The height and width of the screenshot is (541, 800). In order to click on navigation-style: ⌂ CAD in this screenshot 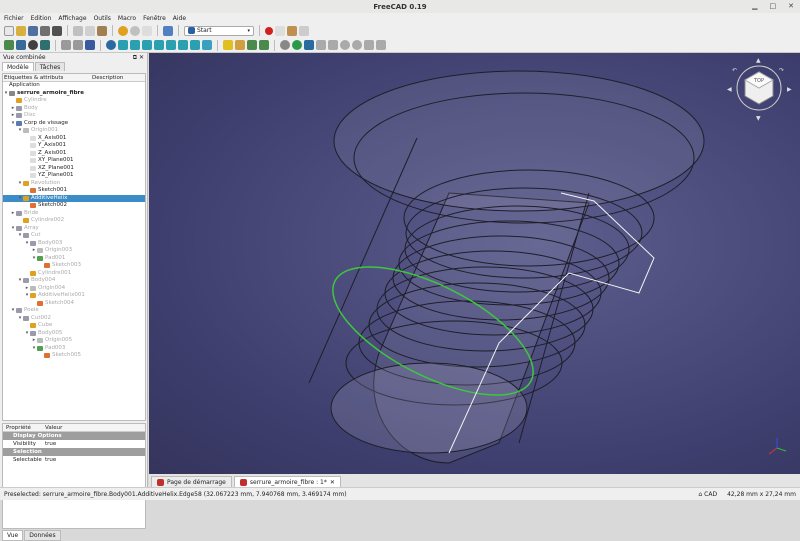, I will do `click(707, 494)`.